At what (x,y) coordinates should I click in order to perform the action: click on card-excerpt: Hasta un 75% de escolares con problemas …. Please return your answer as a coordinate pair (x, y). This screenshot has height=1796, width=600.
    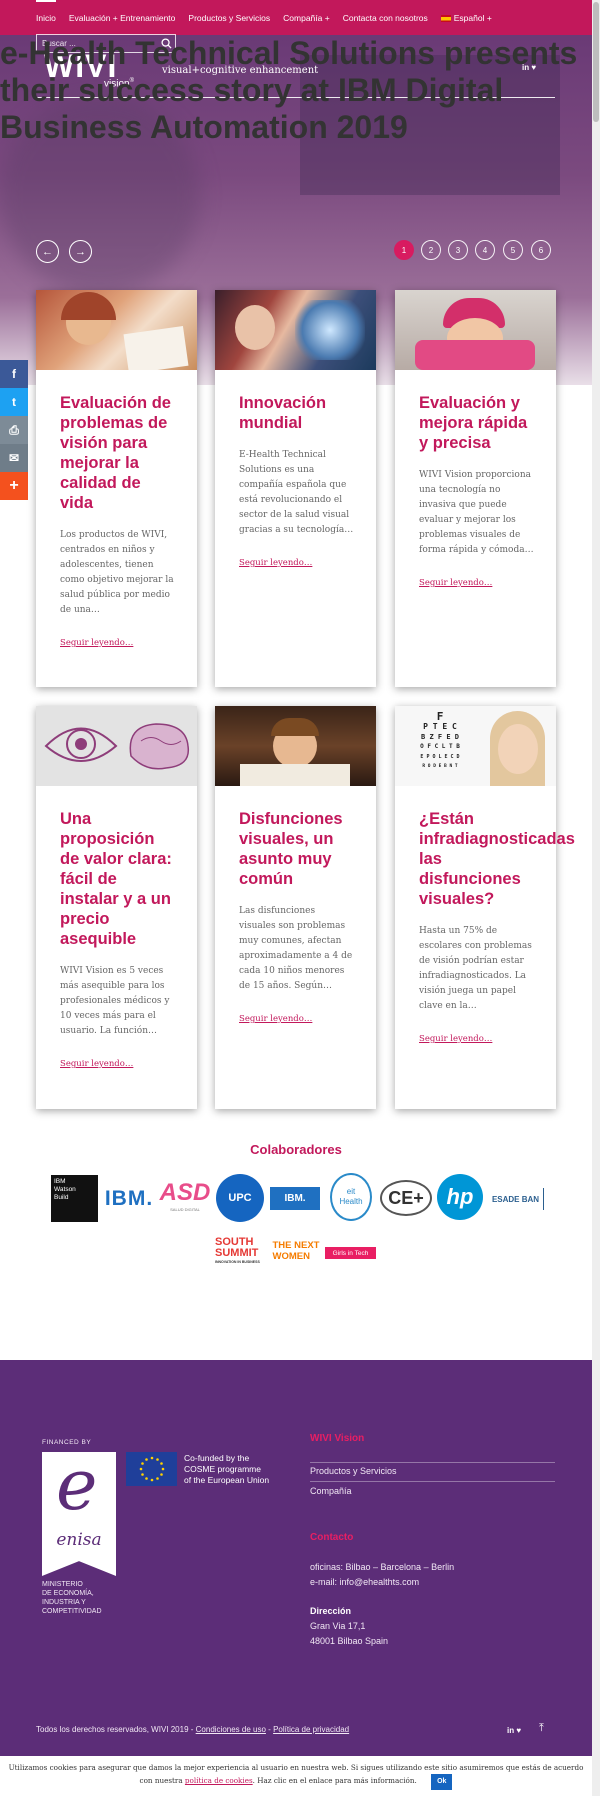
    Looking at the image, I should click on (475, 968).